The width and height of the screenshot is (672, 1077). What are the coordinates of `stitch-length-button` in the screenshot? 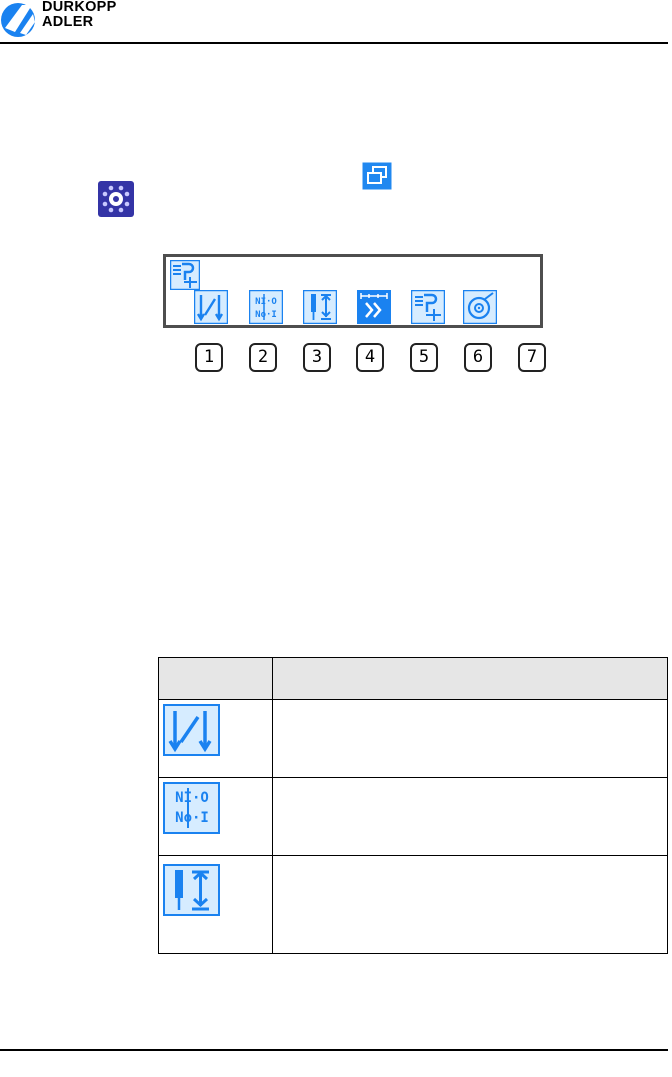 It's located at (211, 307).